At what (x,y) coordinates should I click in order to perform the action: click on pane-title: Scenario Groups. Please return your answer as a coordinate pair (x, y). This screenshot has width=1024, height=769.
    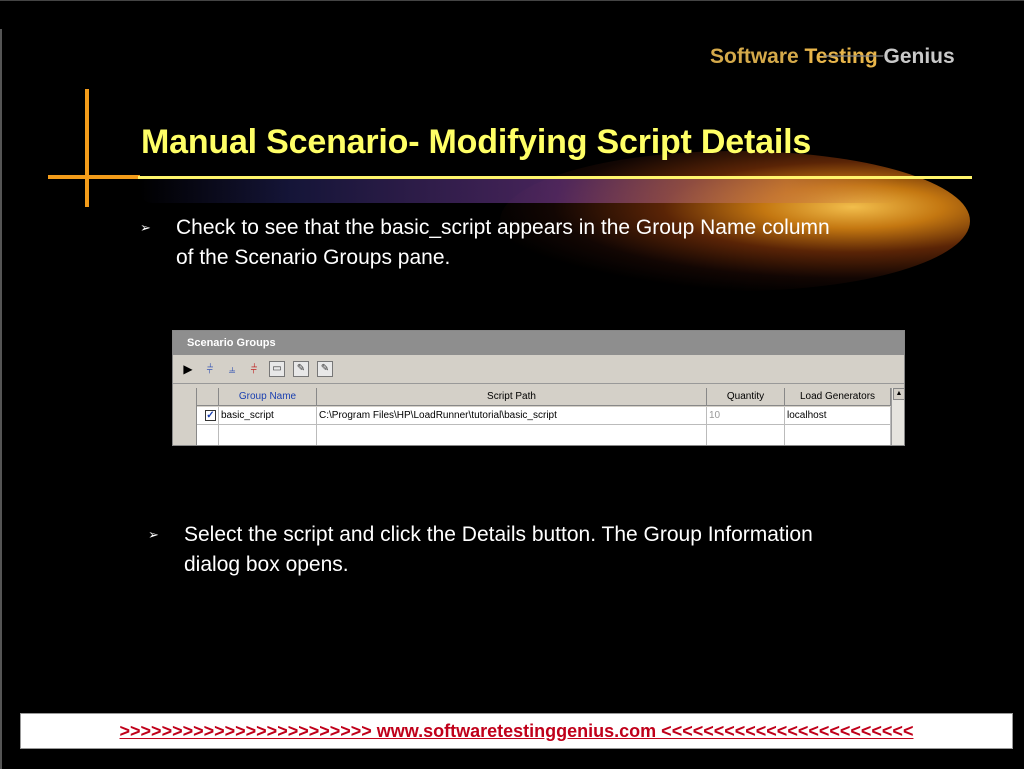
    Looking at the image, I should click on (538, 343).